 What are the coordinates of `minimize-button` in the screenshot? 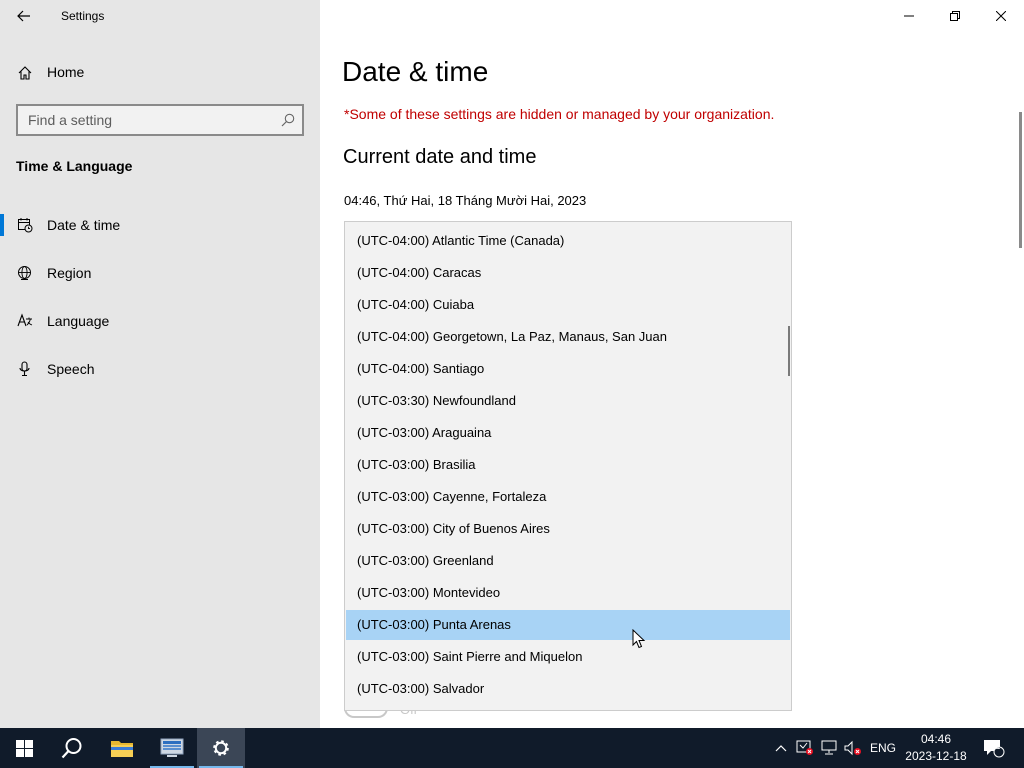 It's located at (909, 16).